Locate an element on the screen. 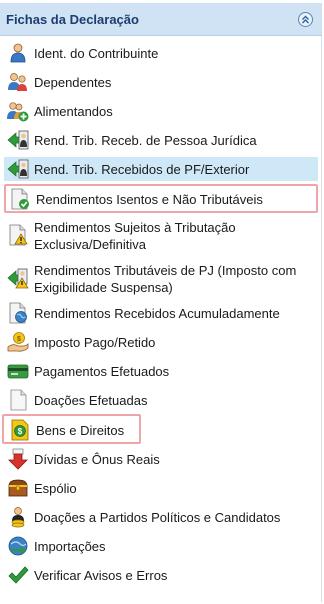 This screenshot has height=604, width=324. menu-item-label: Imposto Pago/Retido is located at coordinates (95, 342).